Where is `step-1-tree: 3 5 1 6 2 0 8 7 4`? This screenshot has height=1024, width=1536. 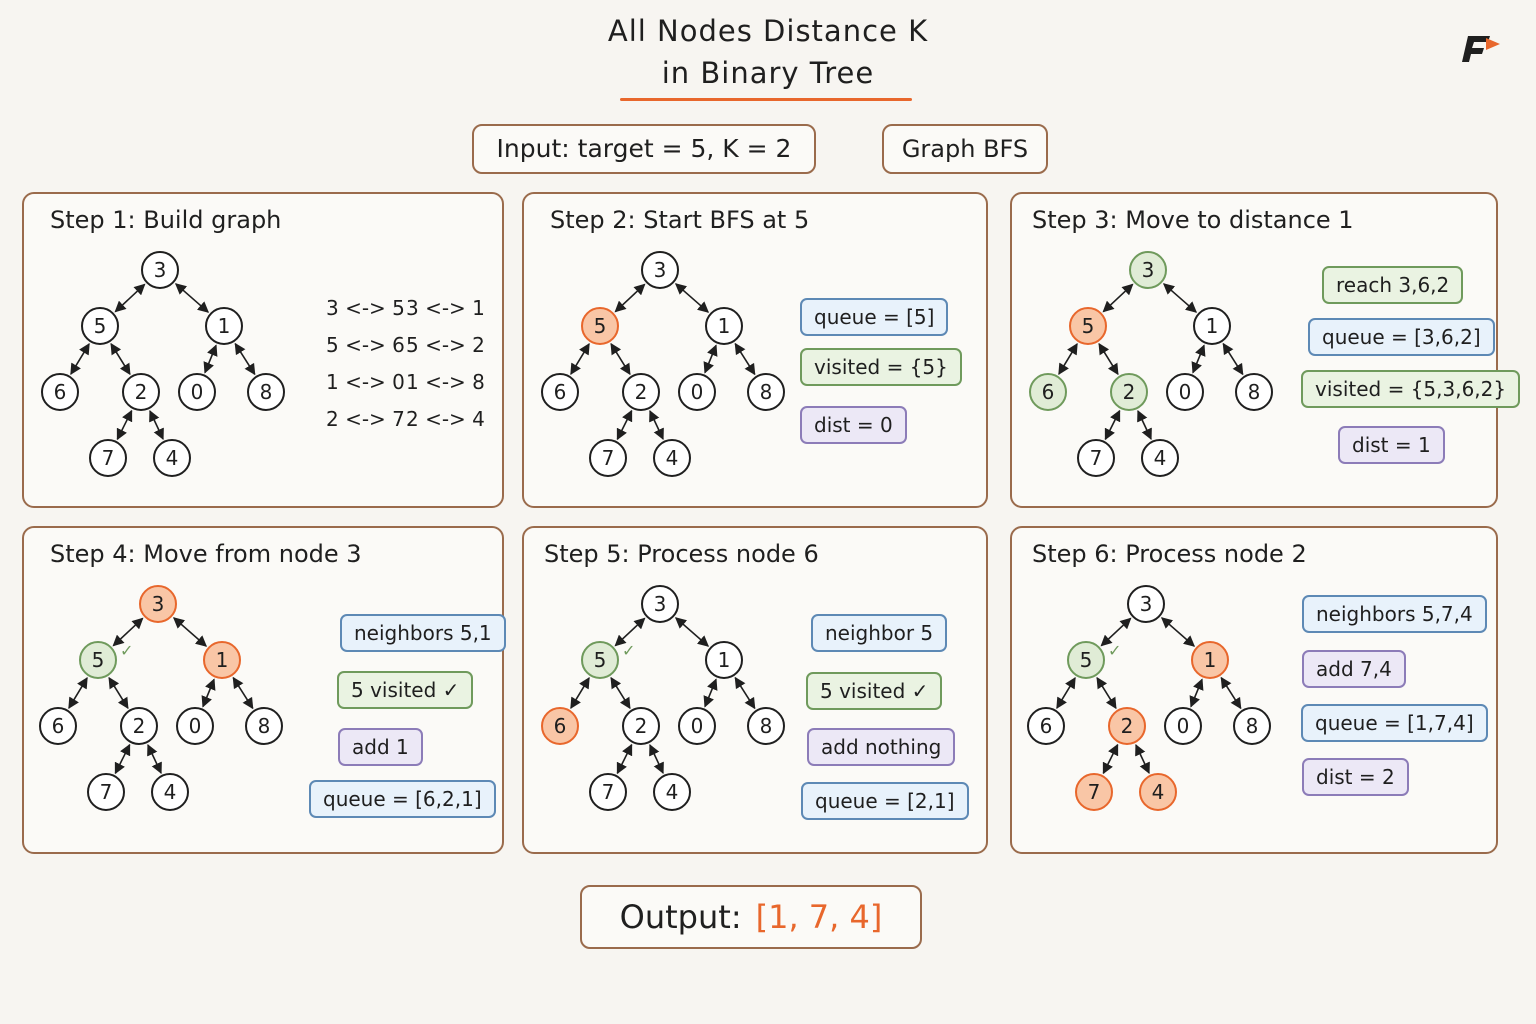
step-1-tree: 3 5 1 6 2 0 8 7 4 is located at coordinates (163, 364).